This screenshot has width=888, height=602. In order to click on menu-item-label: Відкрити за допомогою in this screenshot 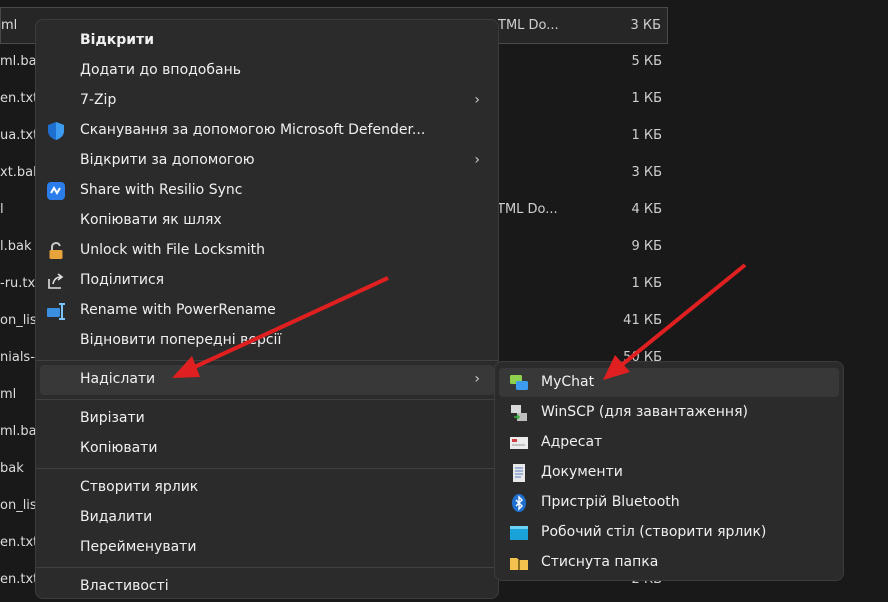, I will do `click(167, 160)`.